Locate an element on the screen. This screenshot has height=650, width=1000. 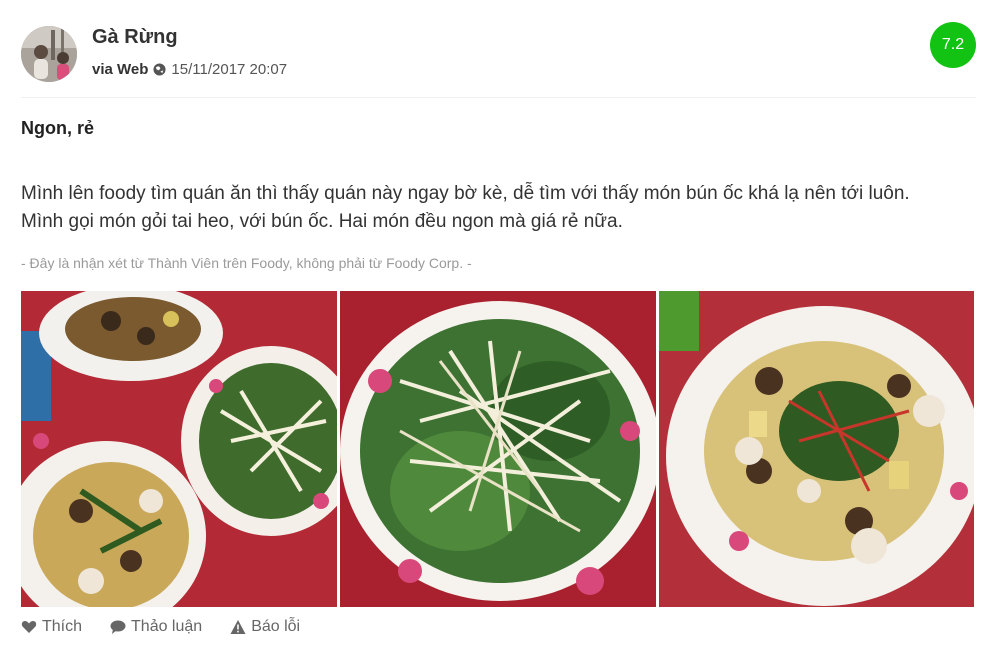
review-title: Ngon, rẻ is located at coordinates (58, 128).